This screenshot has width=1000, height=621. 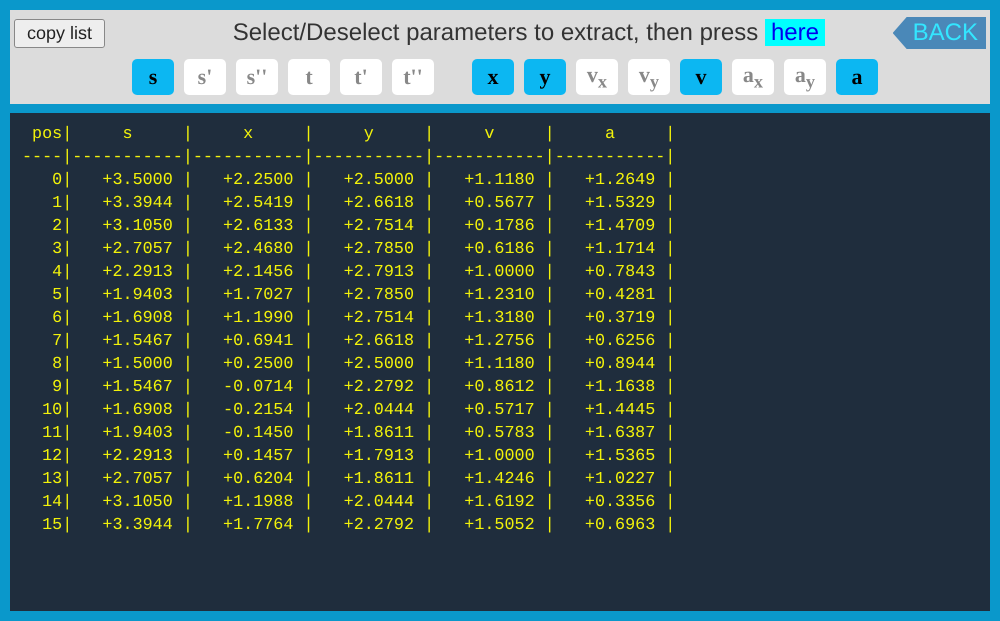 What do you see at coordinates (805, 77) in the screenshot?
I see `parameter-toggle: a$_{y}$` at bounding box center [805, 77].